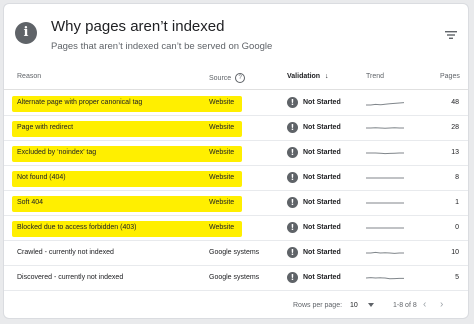 Image resolution: width=474 pixels, height=324 pixels. I want to click on column-header-reason: Reason, so click(29, 76).